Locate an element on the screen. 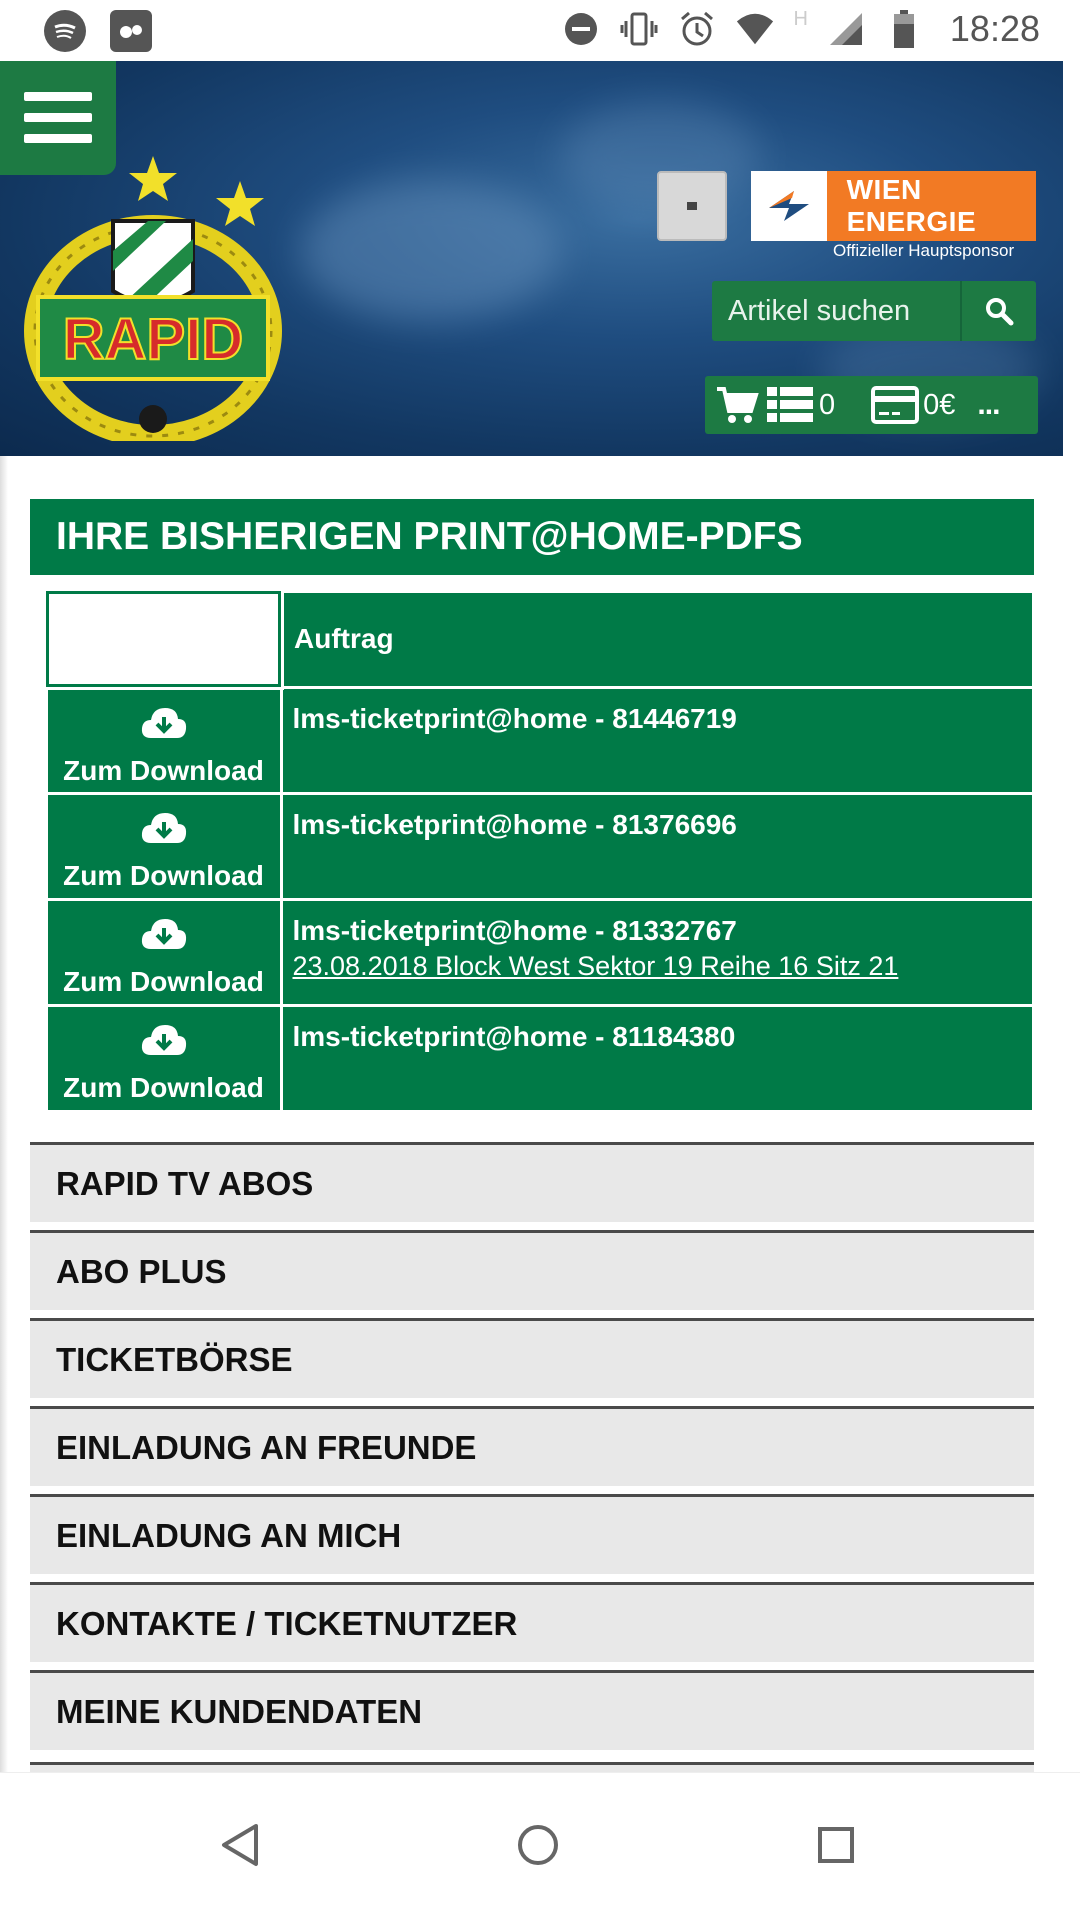 This screenshot has width=1080, height=1920. back-button is located at coordinates (240, 1845).